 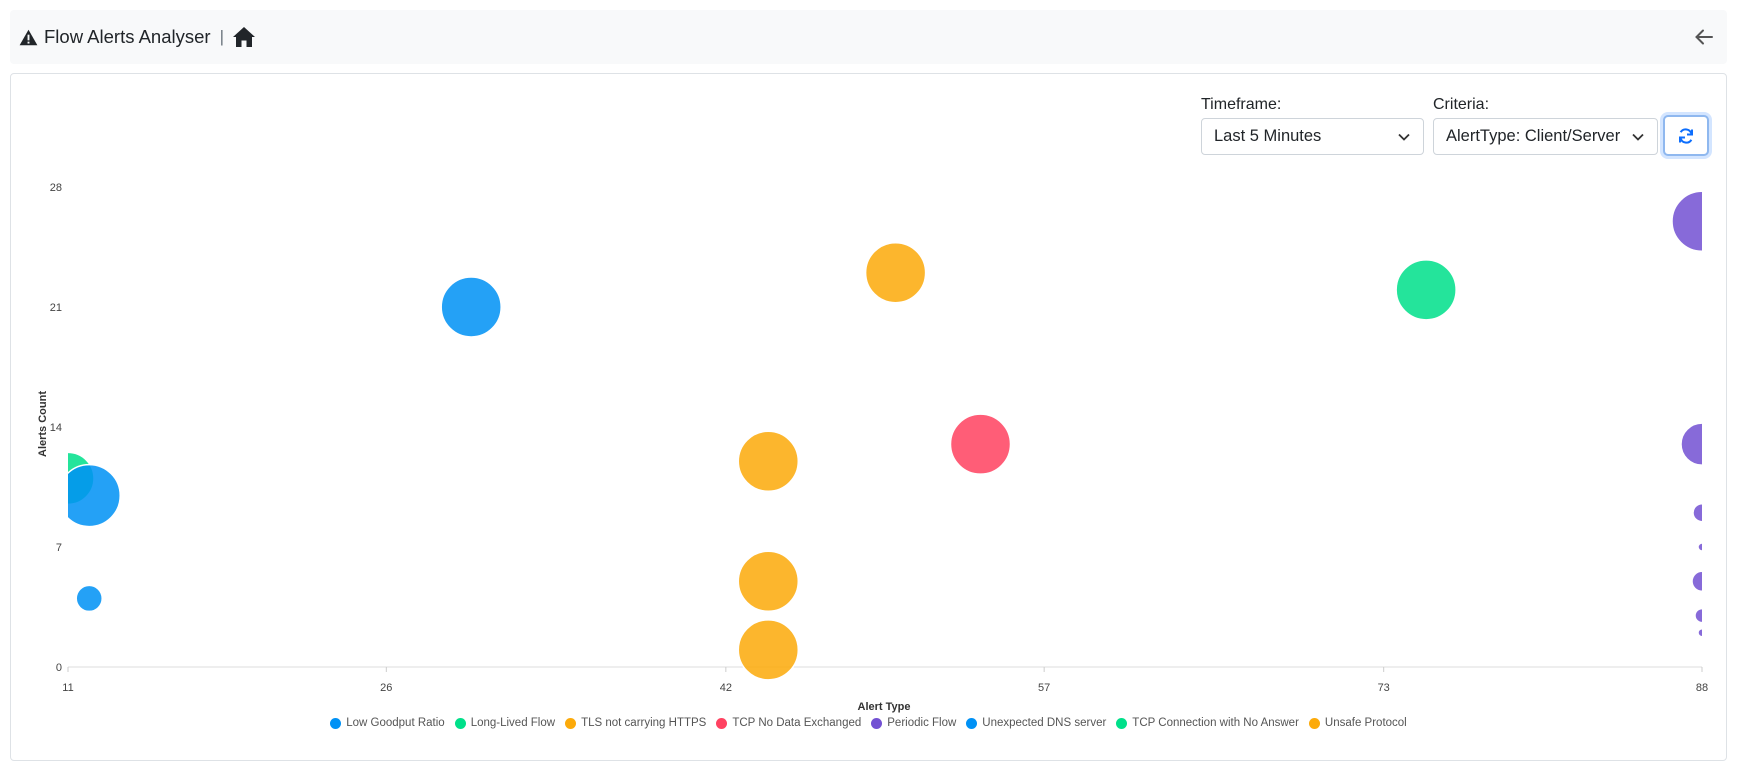 I want to click on legend-label: TCP Connection with No Answer, so click(x=1215, y=723).